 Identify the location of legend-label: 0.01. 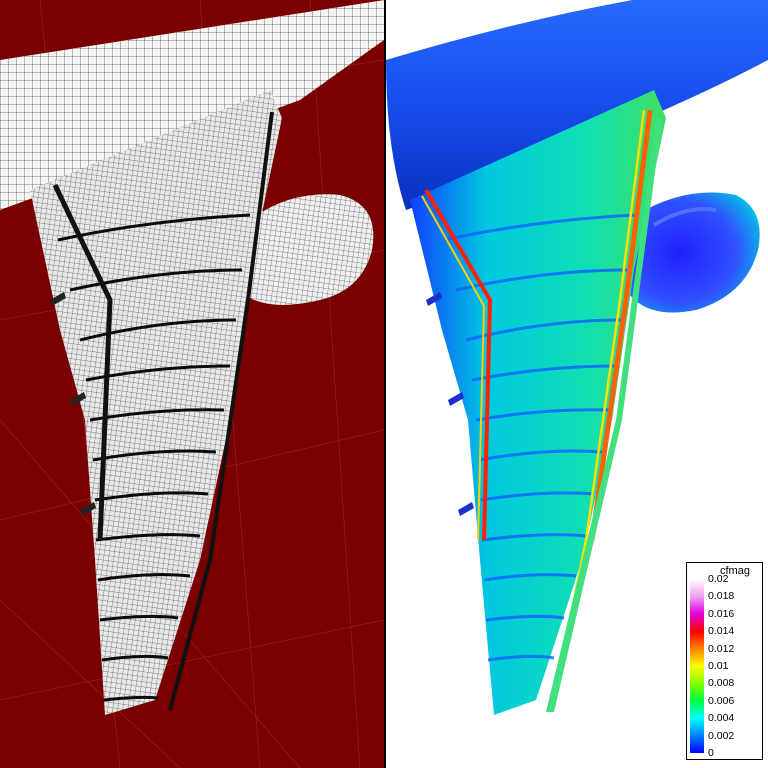
(718, 666).